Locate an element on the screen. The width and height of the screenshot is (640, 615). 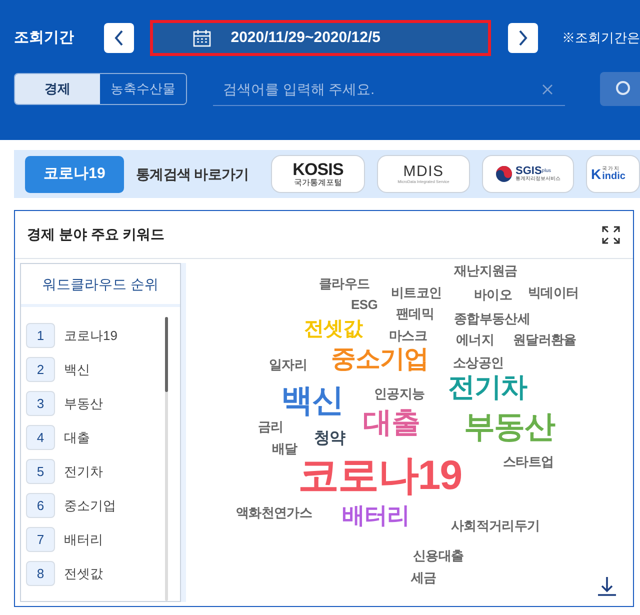
cloud-keyword: 마스크 is located at coordinates (408, 335).